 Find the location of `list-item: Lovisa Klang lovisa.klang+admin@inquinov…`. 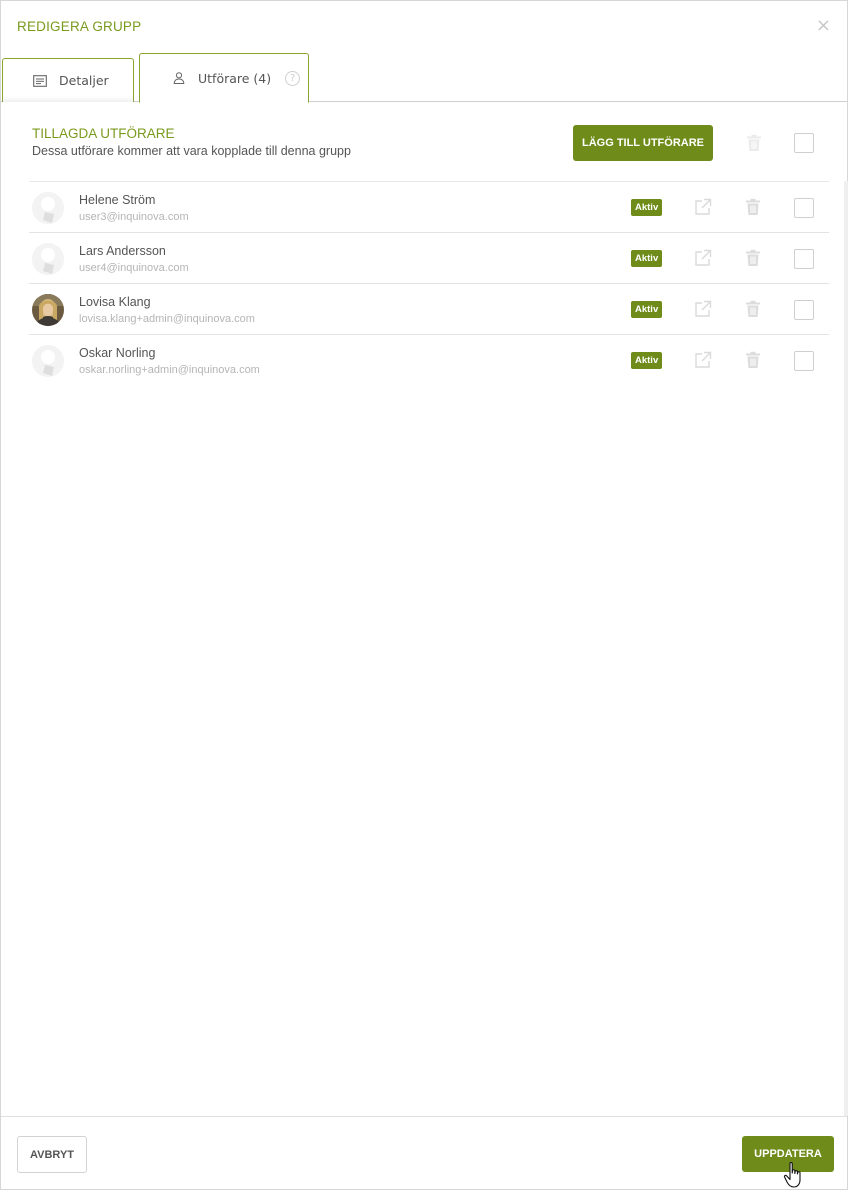

list-item: Lovisa Klang lovisa.klang+admin@inquinov… is located at coordinates (429, 309).